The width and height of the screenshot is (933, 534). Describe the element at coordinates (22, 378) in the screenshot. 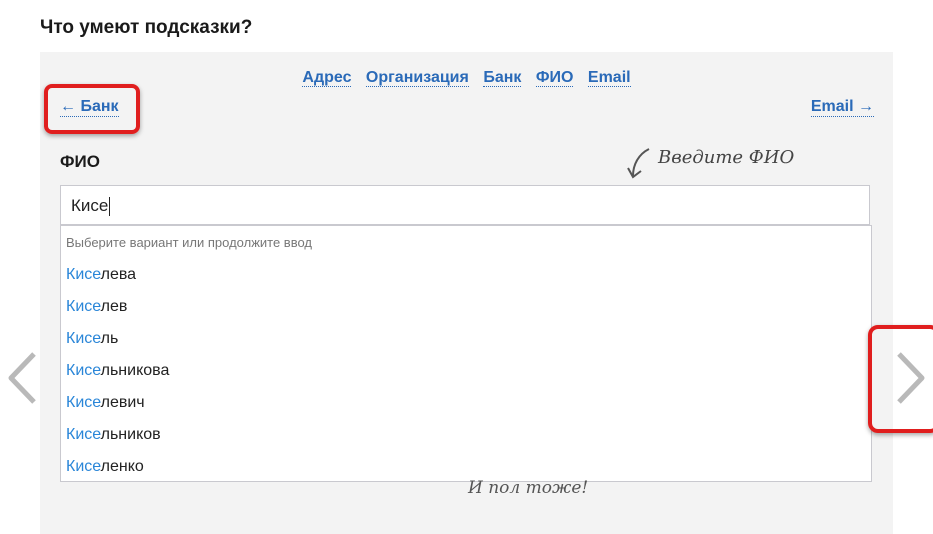

I see `chevron-left-icon` at that location.